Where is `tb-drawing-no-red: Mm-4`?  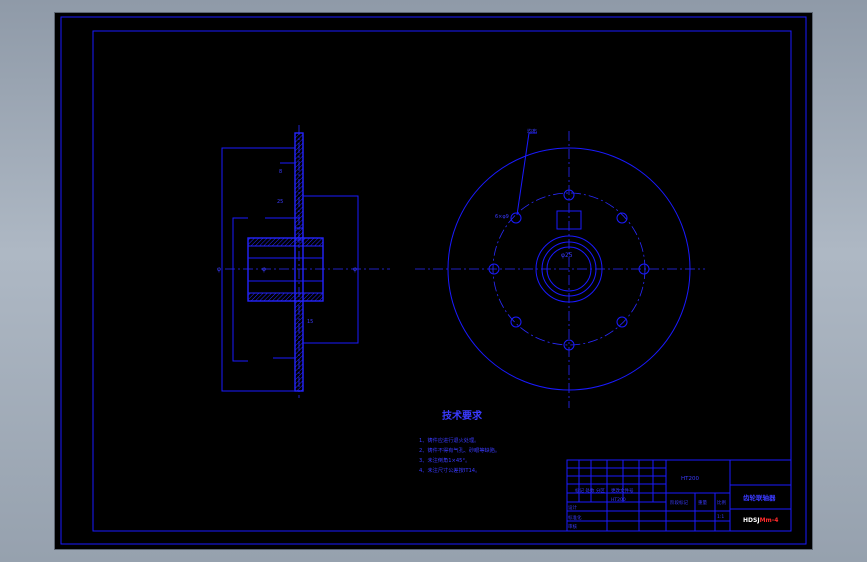
tb-drawing-no-red: Mm-4 is located at coordinates (769, 520).